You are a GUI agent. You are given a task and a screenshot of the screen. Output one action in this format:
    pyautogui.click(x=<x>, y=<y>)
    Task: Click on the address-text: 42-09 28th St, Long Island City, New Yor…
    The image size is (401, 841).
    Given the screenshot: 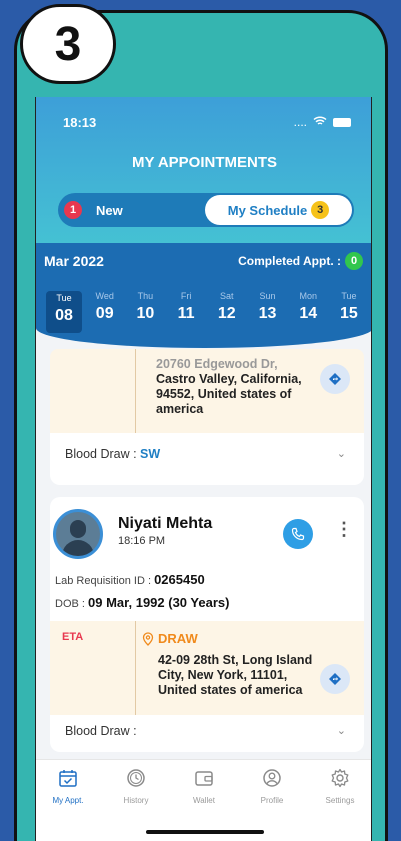 What is the action you would take?
    pyautogui.click(x=238, y=675)
    